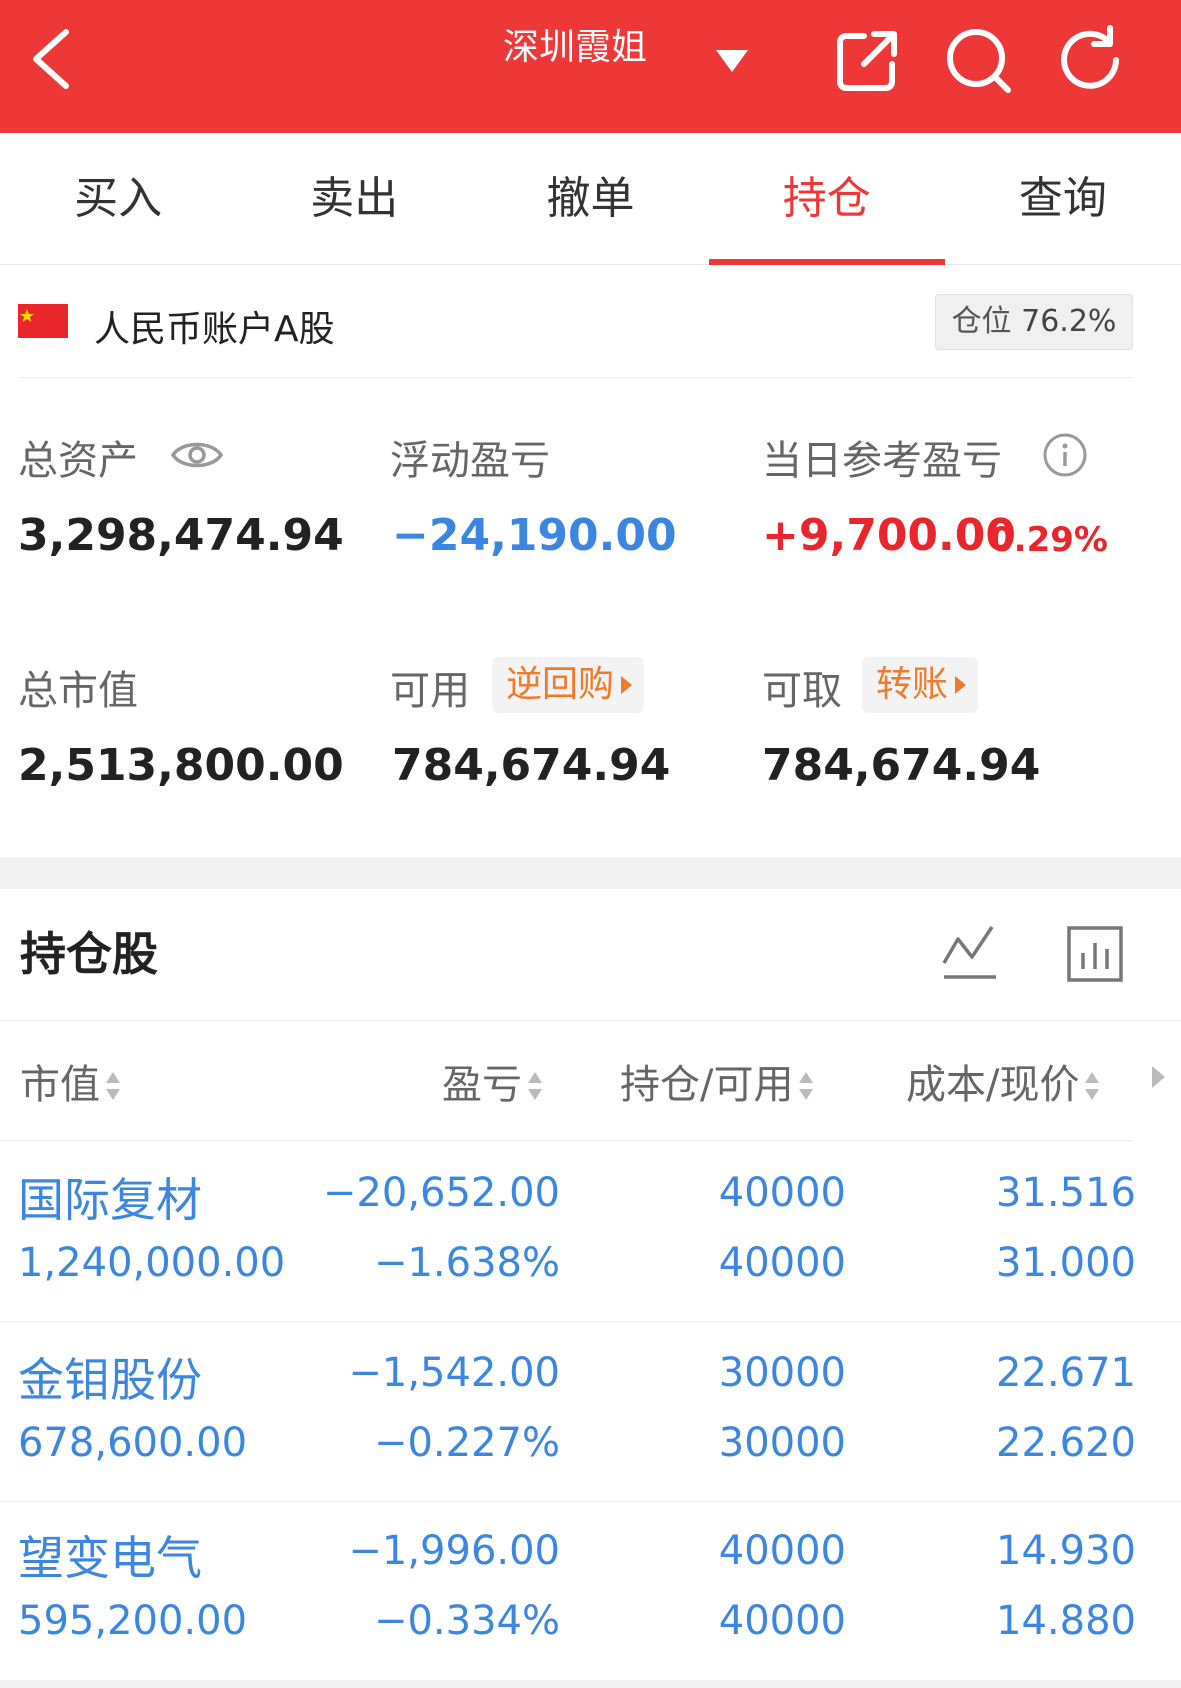 The image size is (1181, 1688). I want to click on column-header-label: 成本/现价, so click(993, 1085).